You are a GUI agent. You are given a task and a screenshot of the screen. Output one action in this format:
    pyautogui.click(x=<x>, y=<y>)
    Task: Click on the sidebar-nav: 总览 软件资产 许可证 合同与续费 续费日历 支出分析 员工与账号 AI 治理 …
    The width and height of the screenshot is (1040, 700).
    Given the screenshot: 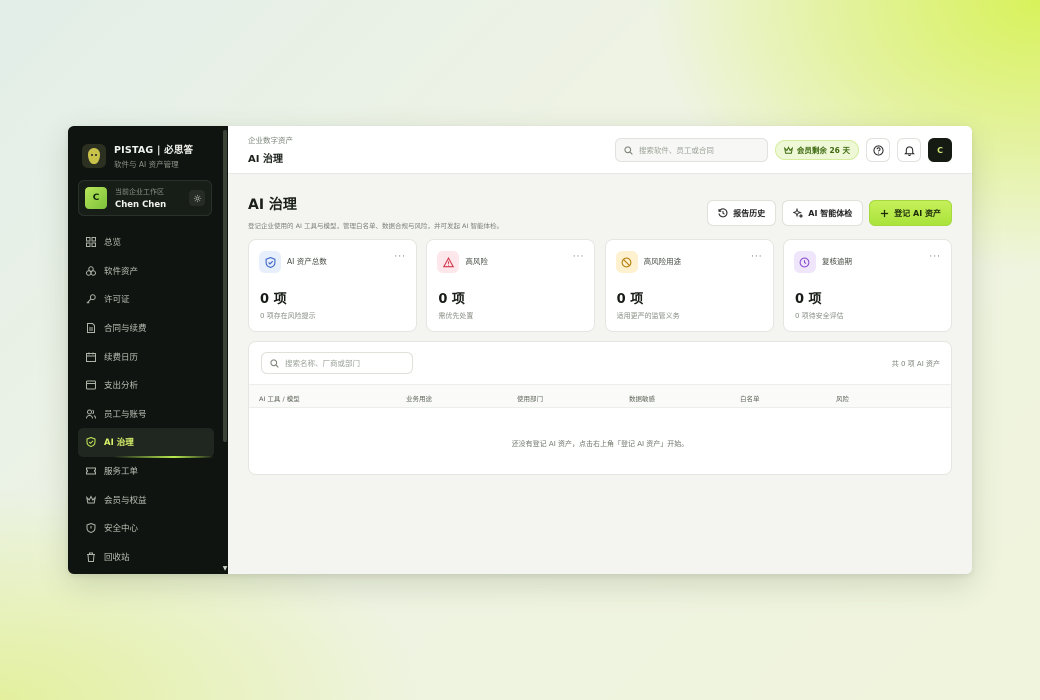 What is the action you would take?
    pyautogui.click(x=148, y=399)
    